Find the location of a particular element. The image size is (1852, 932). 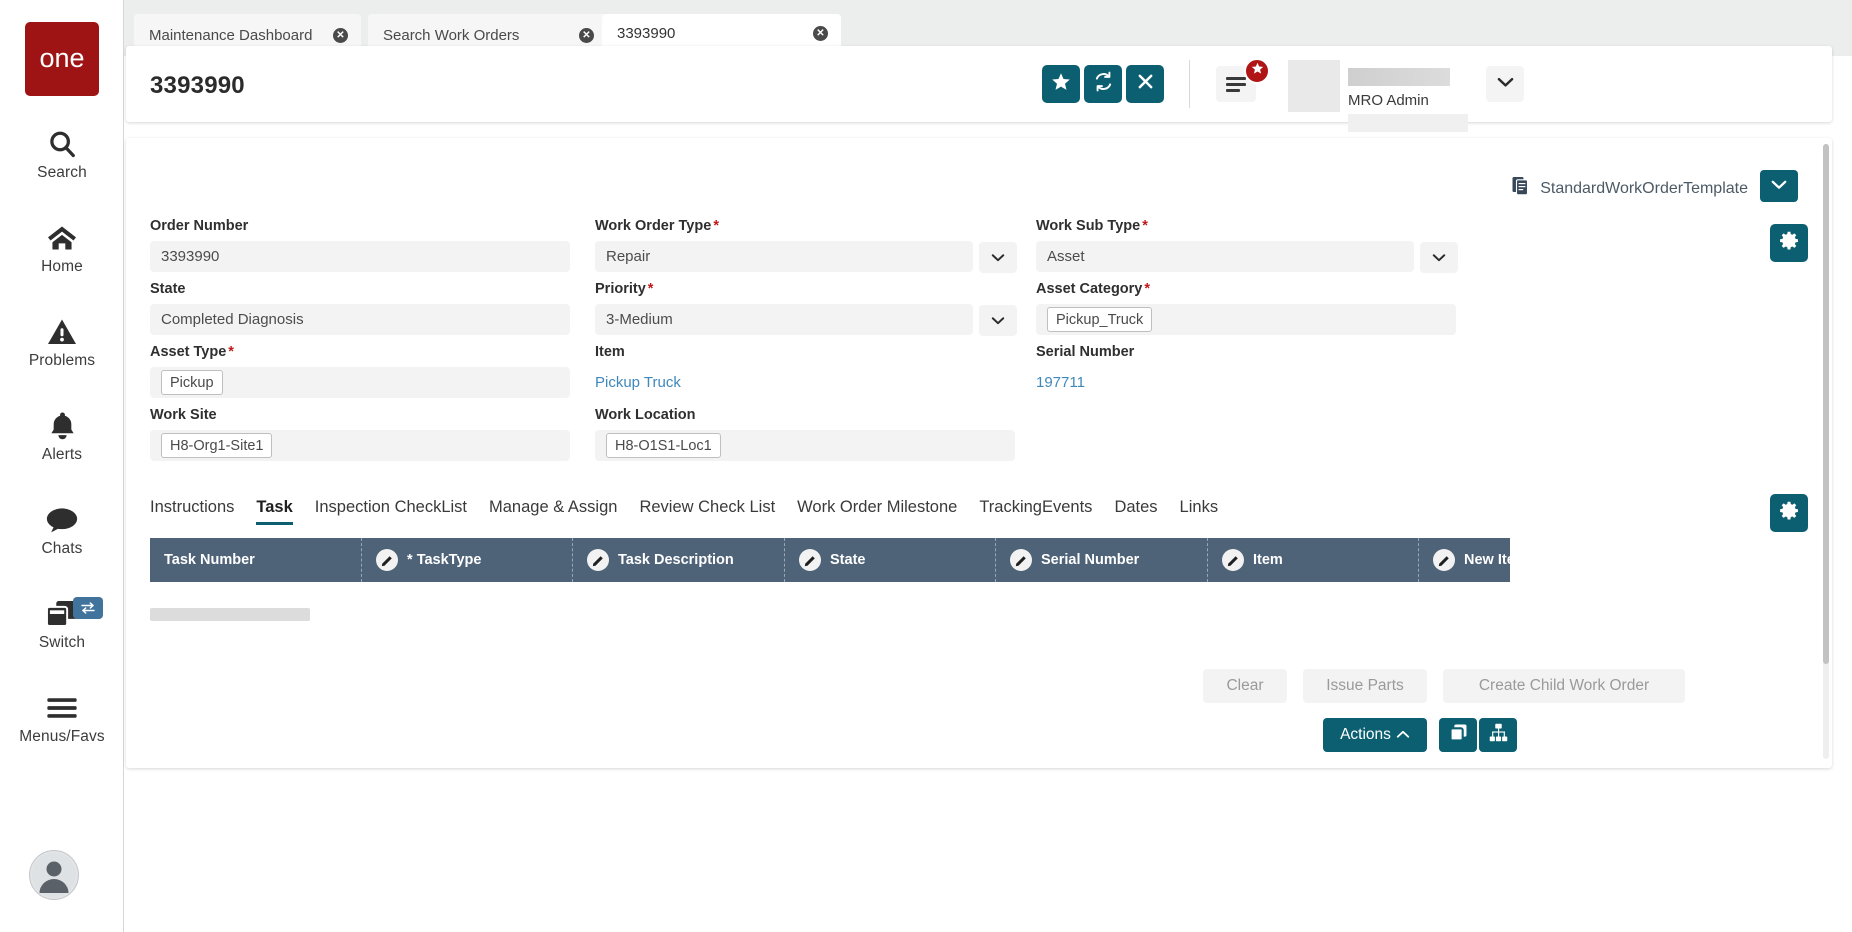

field-asset-type: Asset Type * Pickup is located at coordinates (360, 371).